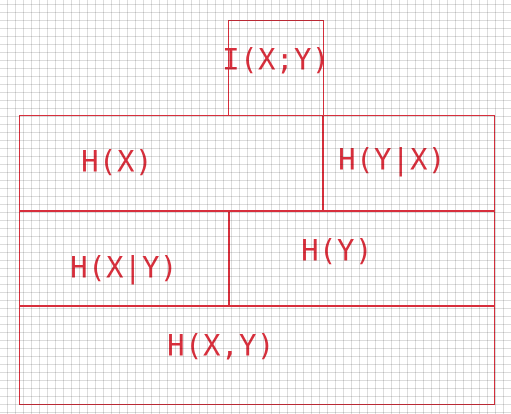  Describe the element at coordinates (117, 161) in the screenshot. I see `entropy-x-label: H(X)` at that location.